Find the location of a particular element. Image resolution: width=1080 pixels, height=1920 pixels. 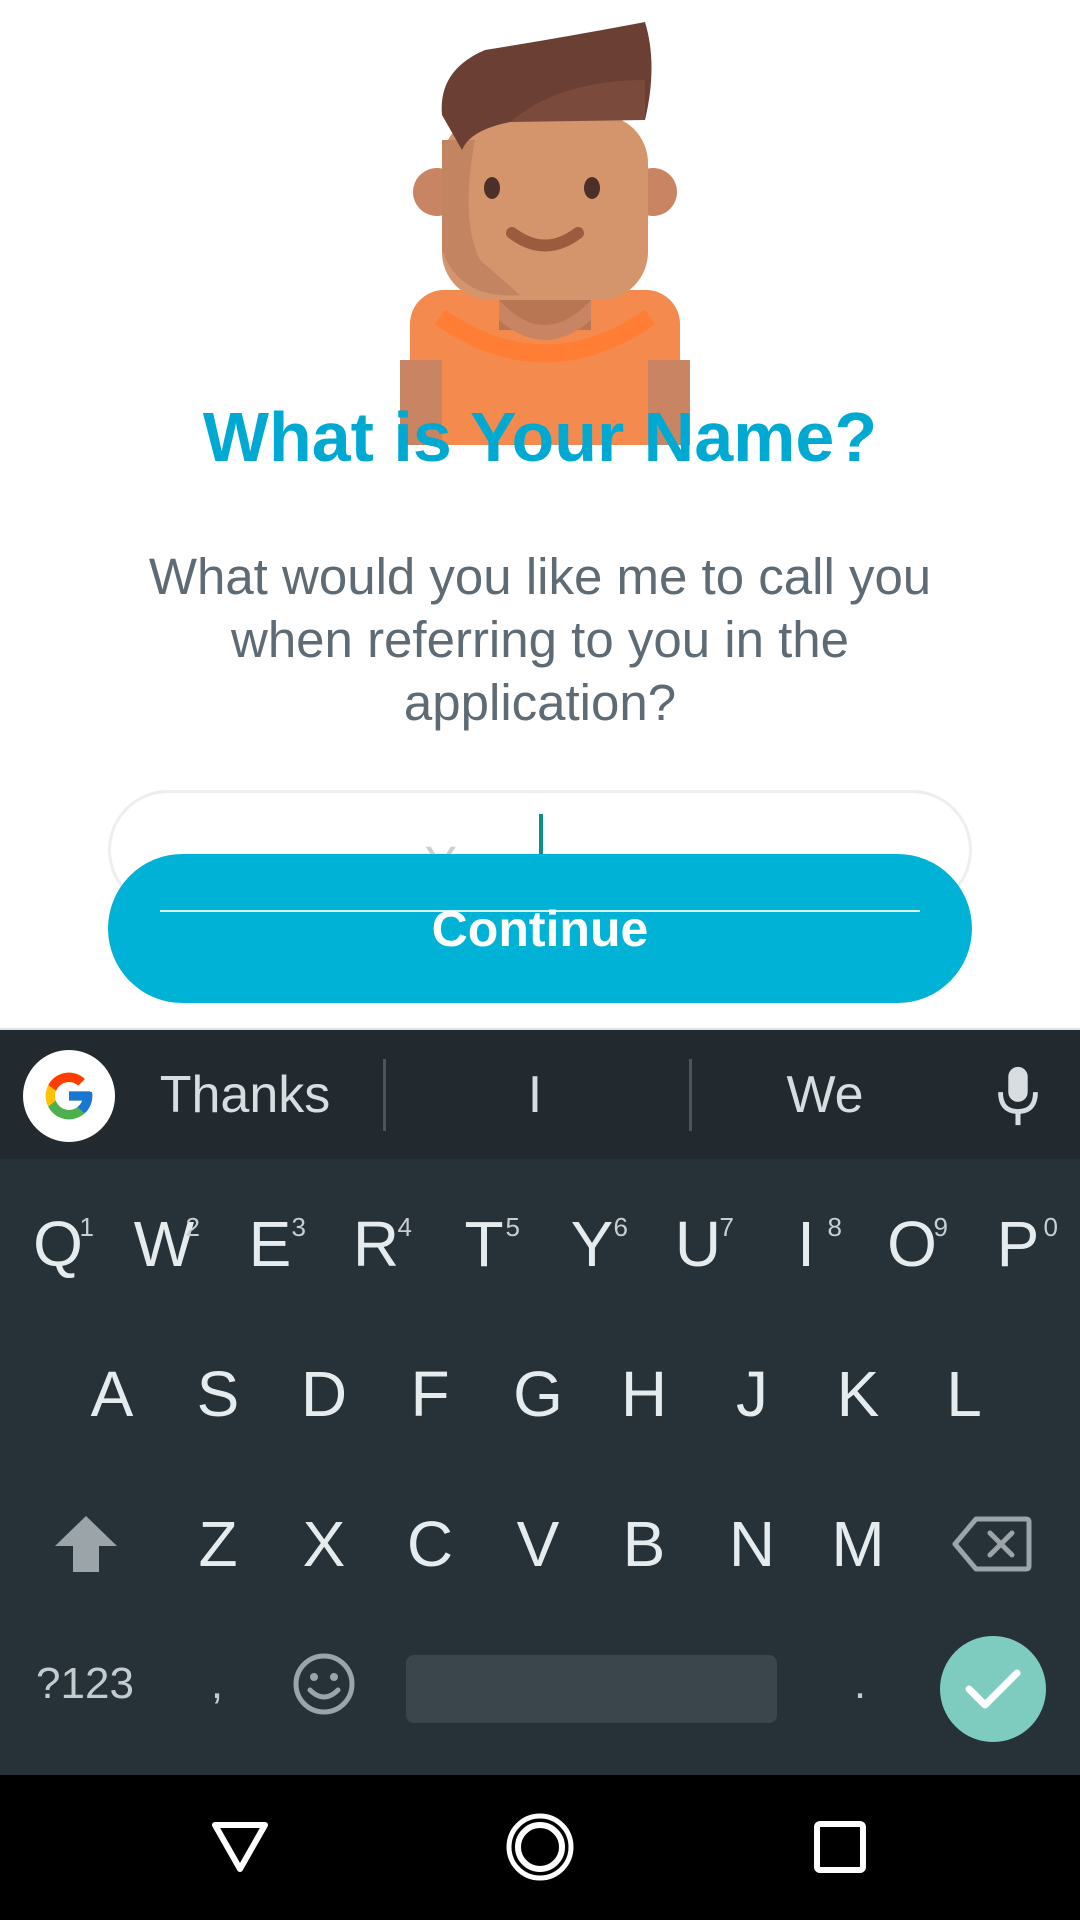

key-period: . is located at coordinates (860, 1684).